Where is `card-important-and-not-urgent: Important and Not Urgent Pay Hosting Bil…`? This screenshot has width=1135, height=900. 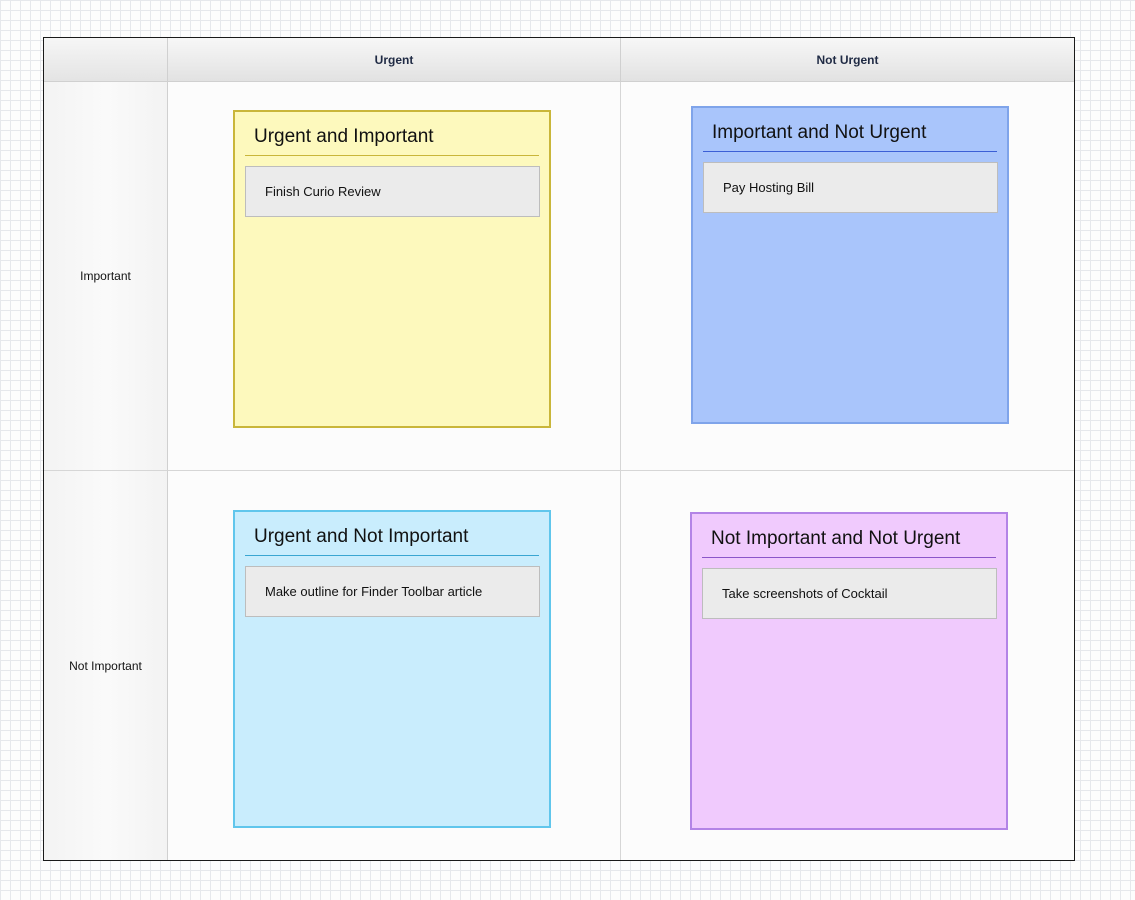
card-important-and-not-urgent: Important and Not Urgent Pay Hosting Bil… is located at coordinates (850, 265).